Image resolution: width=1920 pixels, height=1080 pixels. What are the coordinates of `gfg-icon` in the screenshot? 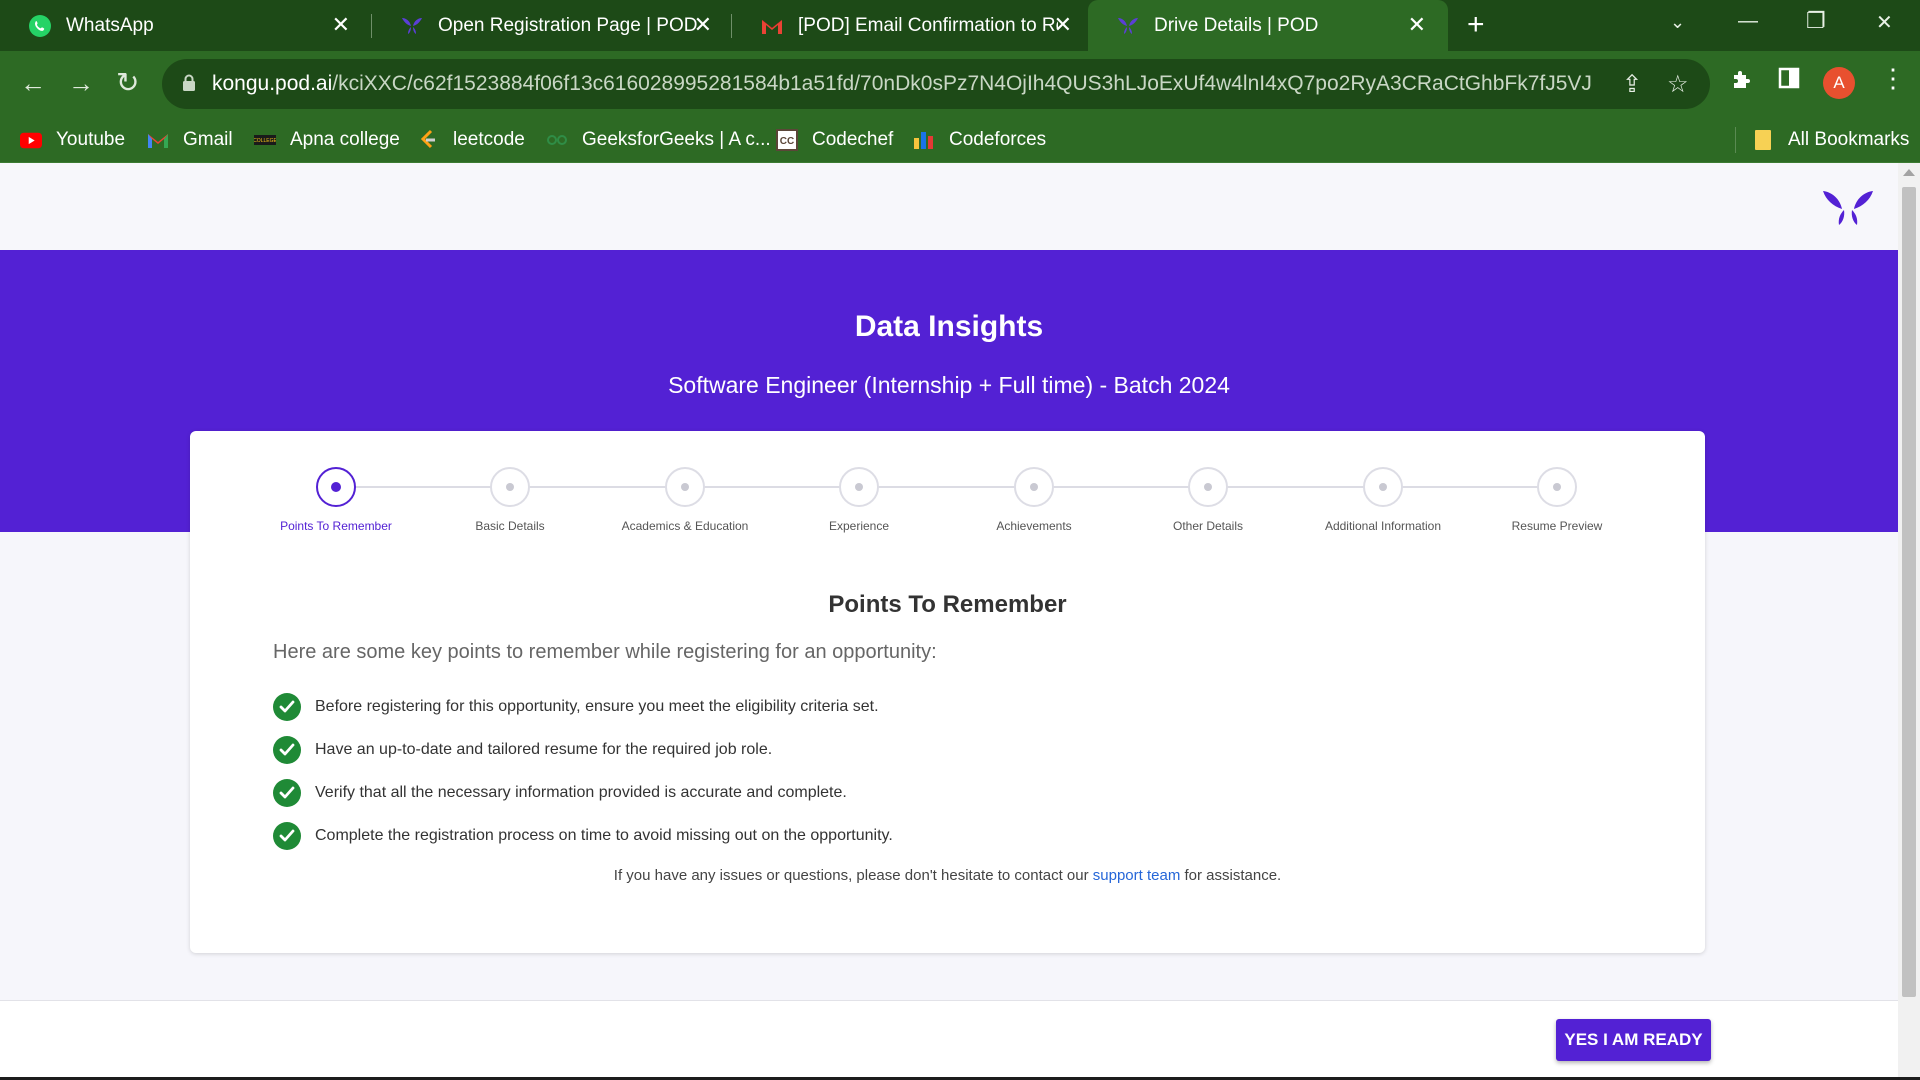 It's located at (557, 140).